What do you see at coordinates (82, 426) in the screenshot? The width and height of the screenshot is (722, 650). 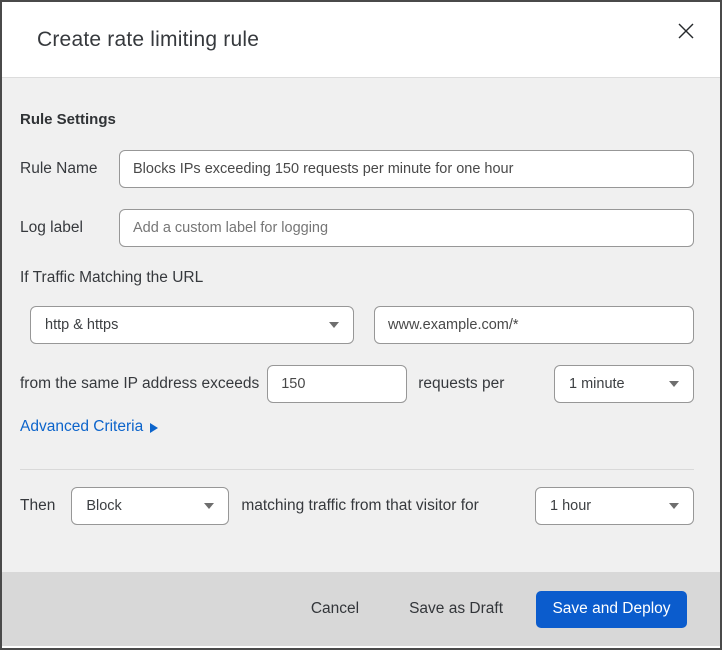 I see `advanced-criteria-label: Advanced Criteria` at bounding box center [82, 426].